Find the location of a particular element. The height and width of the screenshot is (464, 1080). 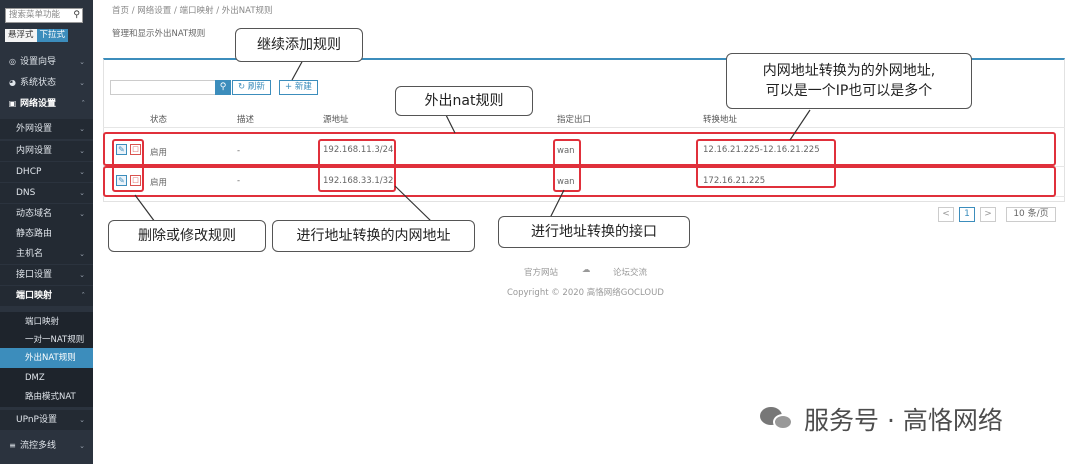

search-button: ⚲ is located at coordinates (223, 87).